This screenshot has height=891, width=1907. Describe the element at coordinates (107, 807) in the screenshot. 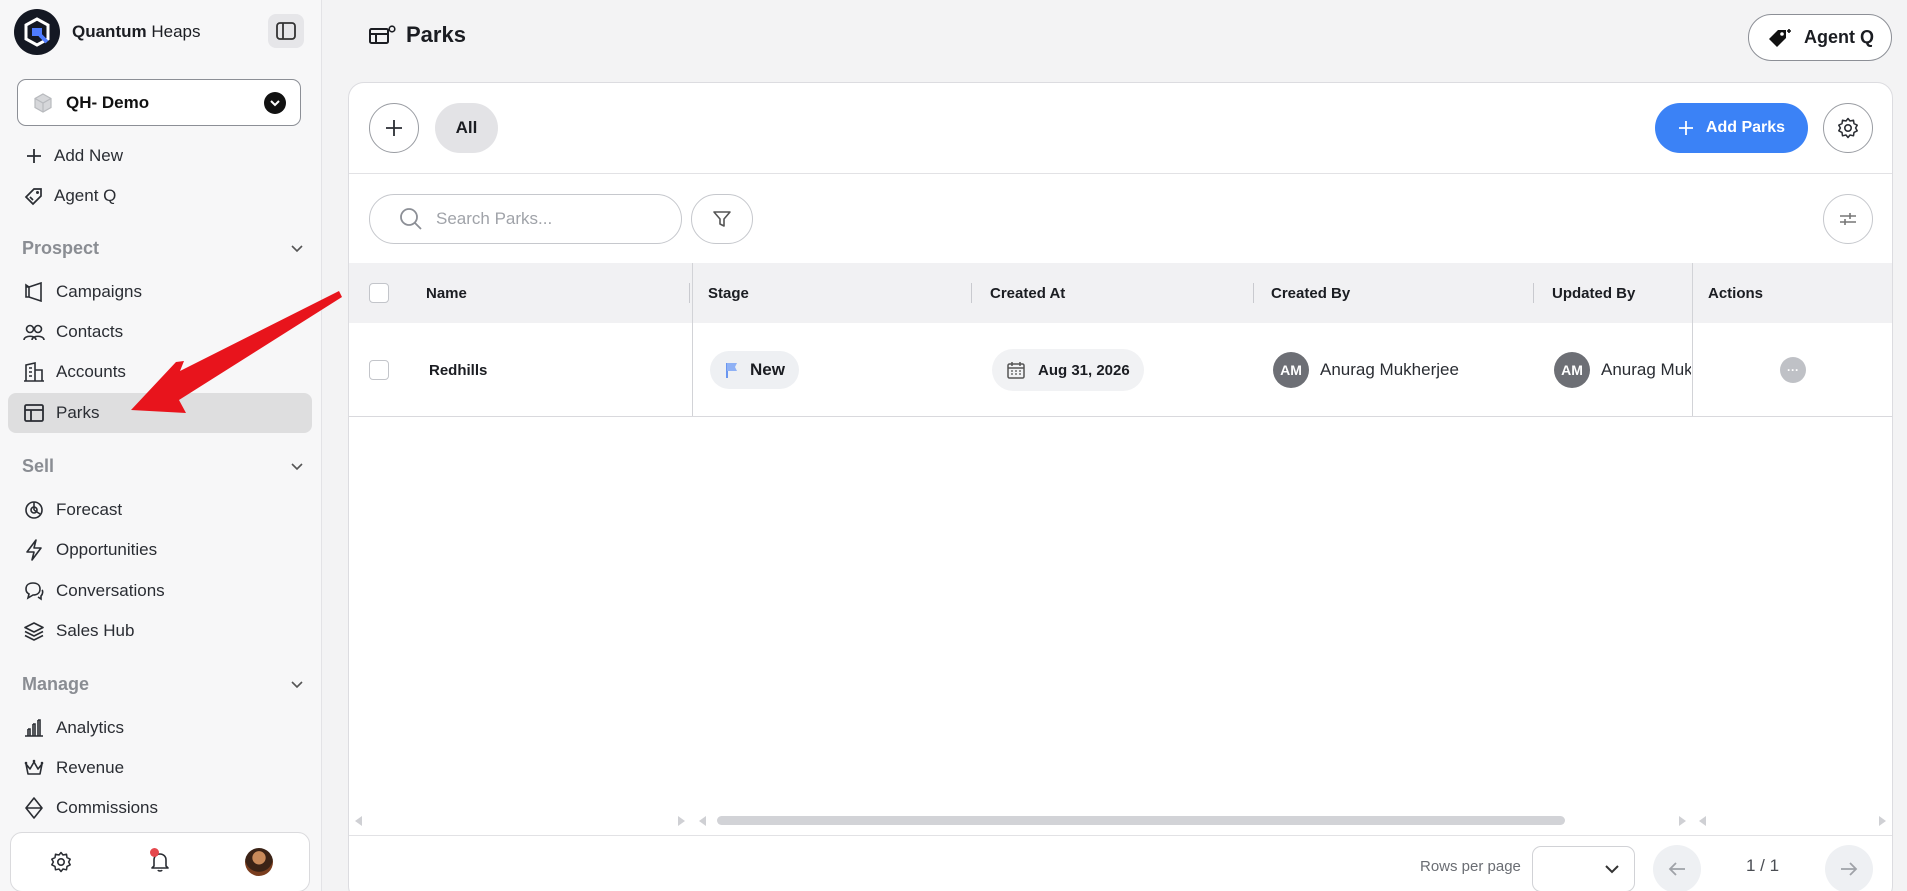

I see `sidebar-item-label: Commissions` at that location.